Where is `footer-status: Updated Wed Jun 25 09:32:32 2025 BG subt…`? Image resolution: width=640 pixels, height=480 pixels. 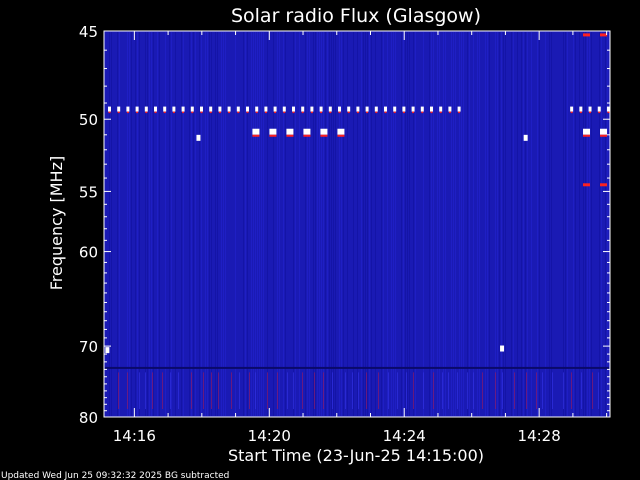
footer-status: Updated Wed Jun 25 09:32:32 2025 BG subt… is located at coordinates (115, 475).